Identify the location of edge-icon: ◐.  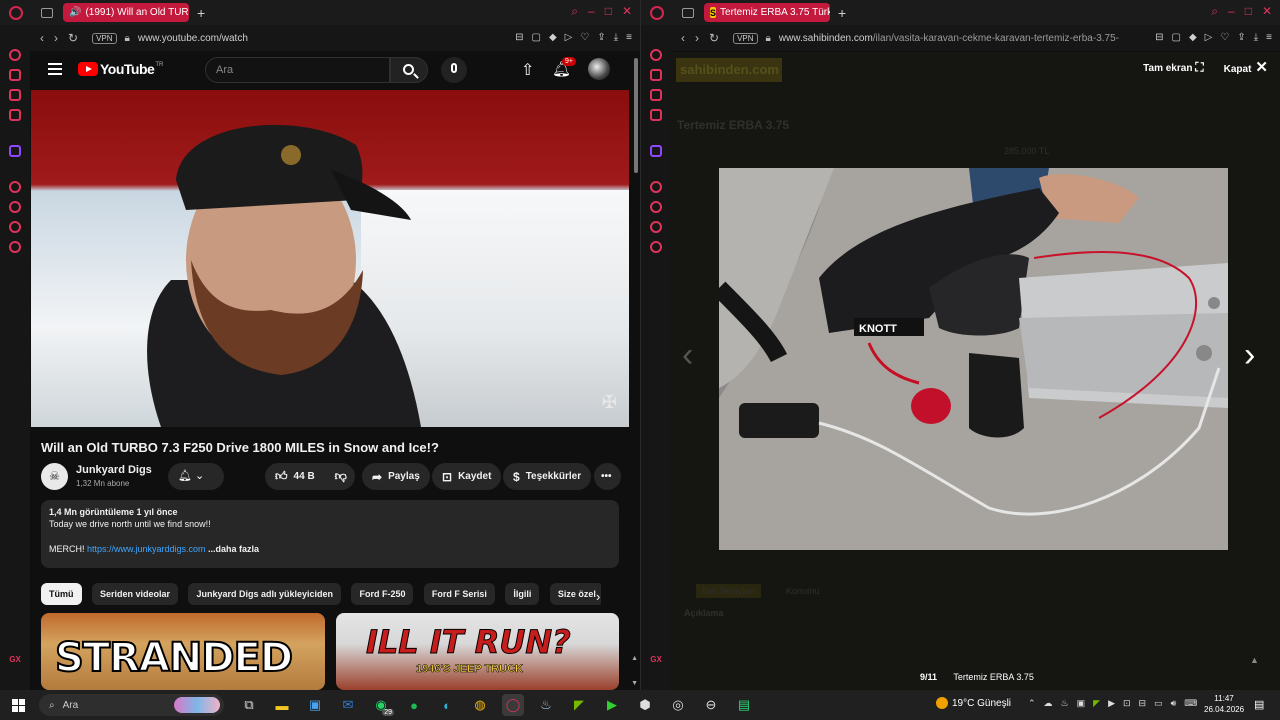
(447, 705).